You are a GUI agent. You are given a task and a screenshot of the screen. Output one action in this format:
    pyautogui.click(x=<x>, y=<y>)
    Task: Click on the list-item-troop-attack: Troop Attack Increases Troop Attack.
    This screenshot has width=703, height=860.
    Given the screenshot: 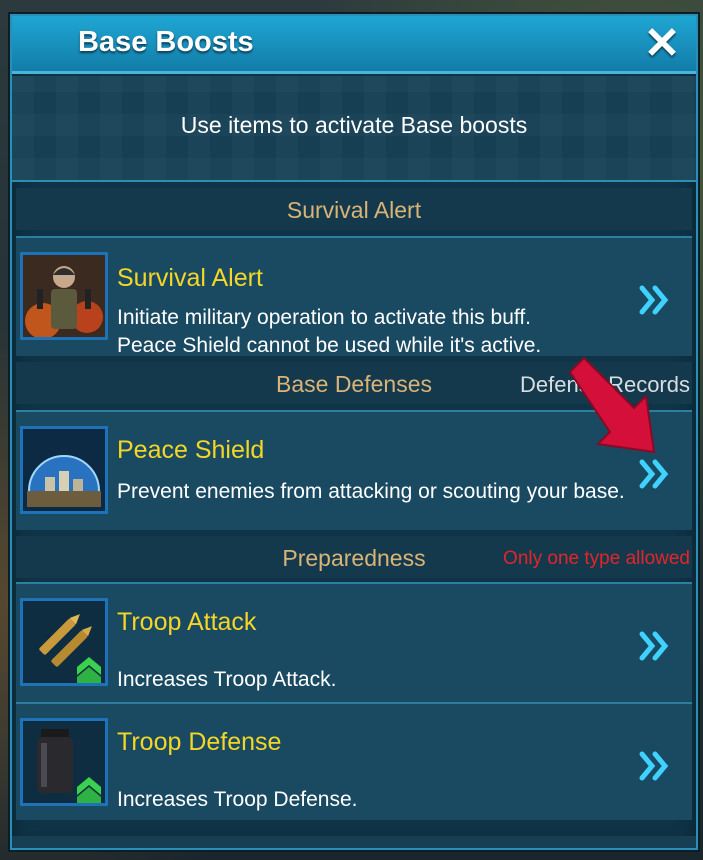 What is the action you would take?
    pyautogui.click(x=354, y=642)
    